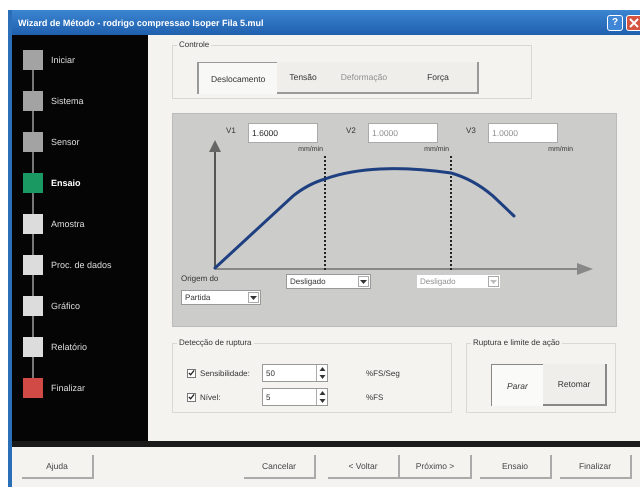 The image size is (640, 487). I want to click on step-label: Amostra, so click(68, 224).